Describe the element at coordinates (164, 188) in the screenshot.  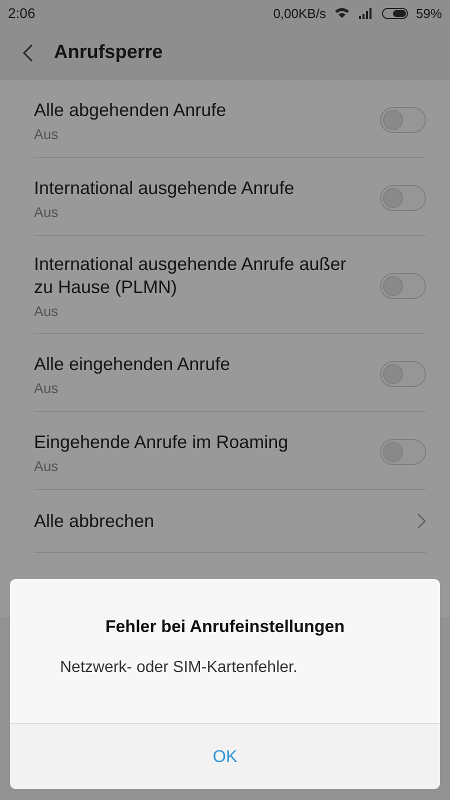
I see `item-title: International ausgehende Anrufe` at that location.